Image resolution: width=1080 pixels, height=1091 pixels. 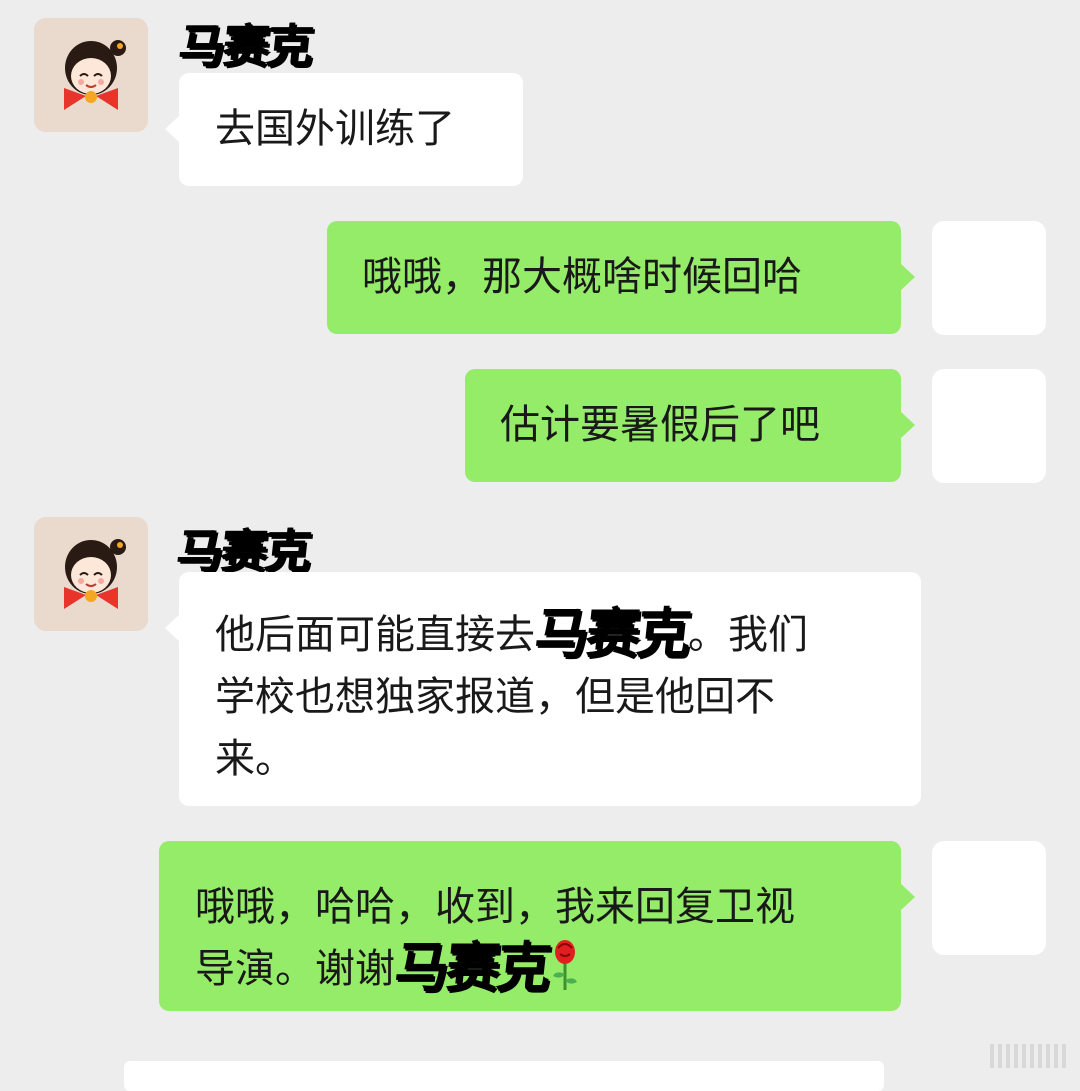 I want to click on outgoing-message-bubble: 哦哦，那大概啥时候回哈, so click(x=621, y=277).